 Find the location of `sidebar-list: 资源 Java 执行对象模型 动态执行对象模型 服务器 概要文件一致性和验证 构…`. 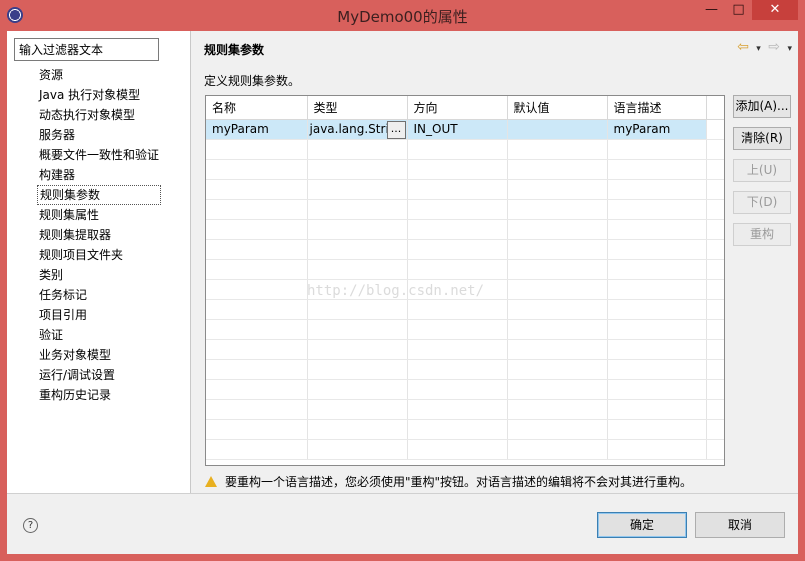

sidebar-list: 资源 Java 执行对象模型 动态执行对象模型 服务器 概要文件一致性和验证 构… is located at coordinates (99, 235).